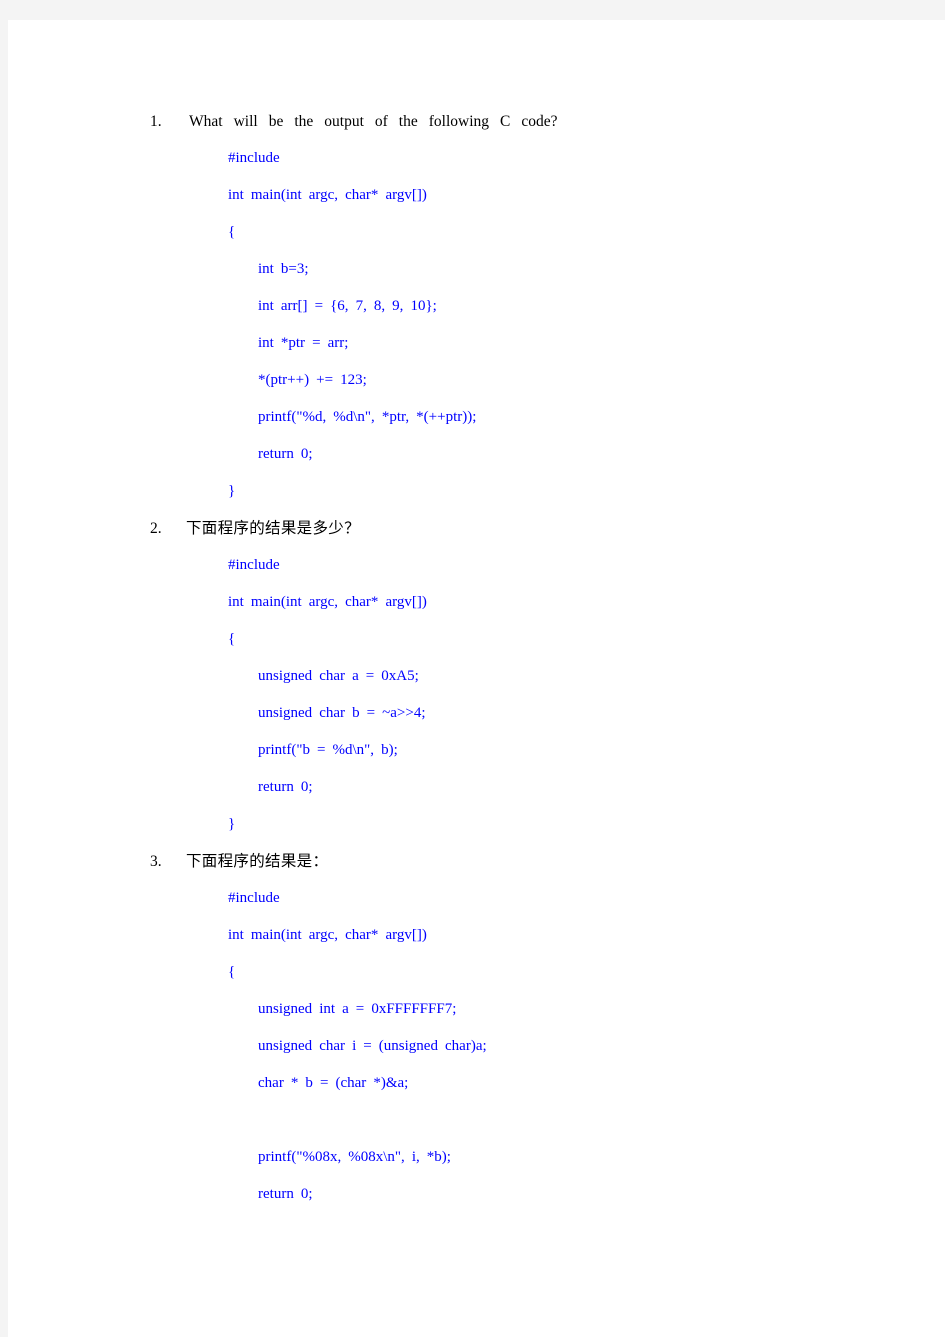 This screenshot has width=945, height=1337. I want to click on question-prompt: 下面程序的结果是多少？, so click(273, 528).